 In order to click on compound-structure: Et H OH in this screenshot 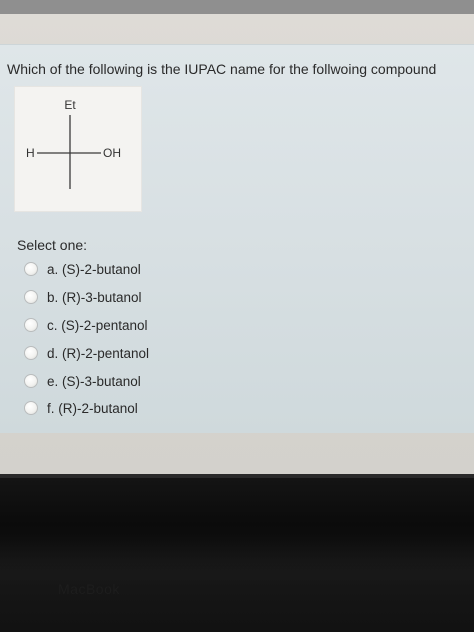, I will do `click(78, 149)`.